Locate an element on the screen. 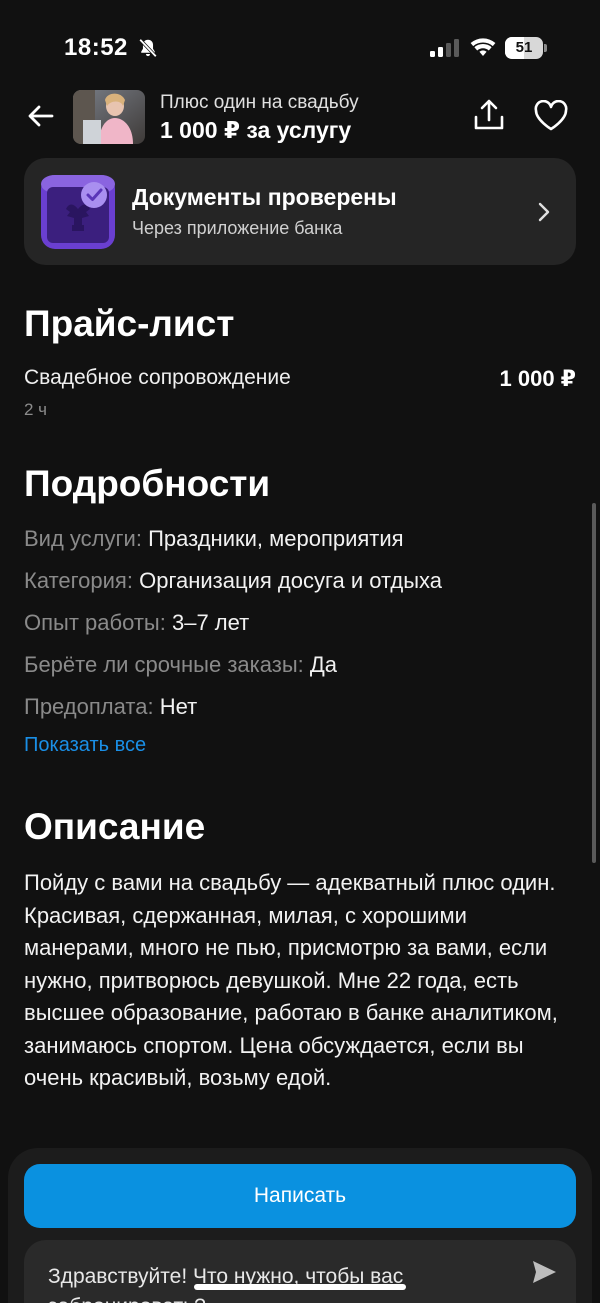 Image resolution: width=600 pixels, height=1303 pixels. detail-value: Организация досуга и отдыха is located at coordinates (290, 580).